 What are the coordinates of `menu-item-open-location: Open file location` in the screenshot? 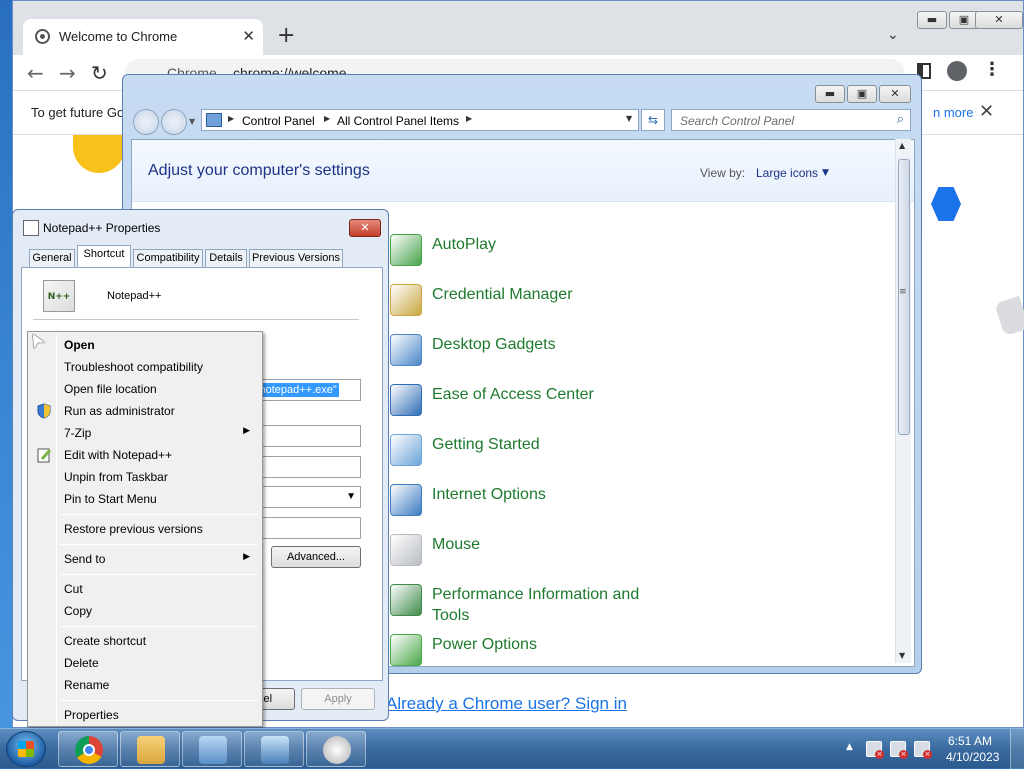 It's located at (145, 389).